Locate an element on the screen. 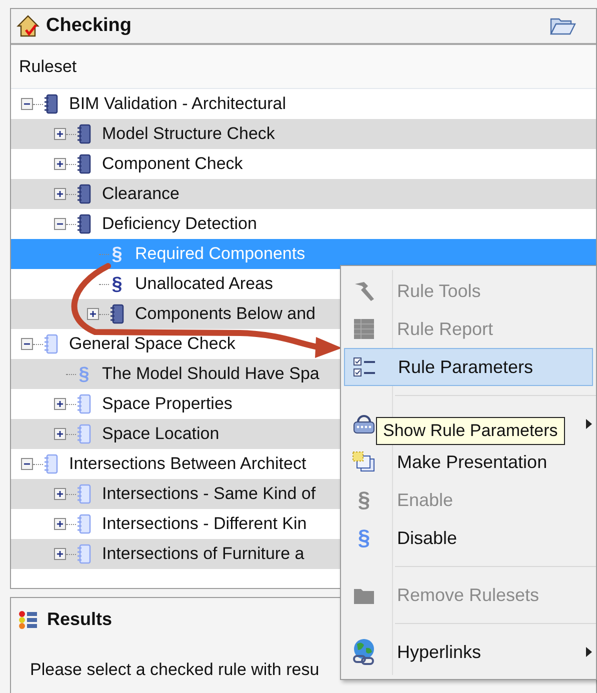 This screenshot has width=597, height=693. tree-item-label: General Space Check is located at coordinates (152, 344).